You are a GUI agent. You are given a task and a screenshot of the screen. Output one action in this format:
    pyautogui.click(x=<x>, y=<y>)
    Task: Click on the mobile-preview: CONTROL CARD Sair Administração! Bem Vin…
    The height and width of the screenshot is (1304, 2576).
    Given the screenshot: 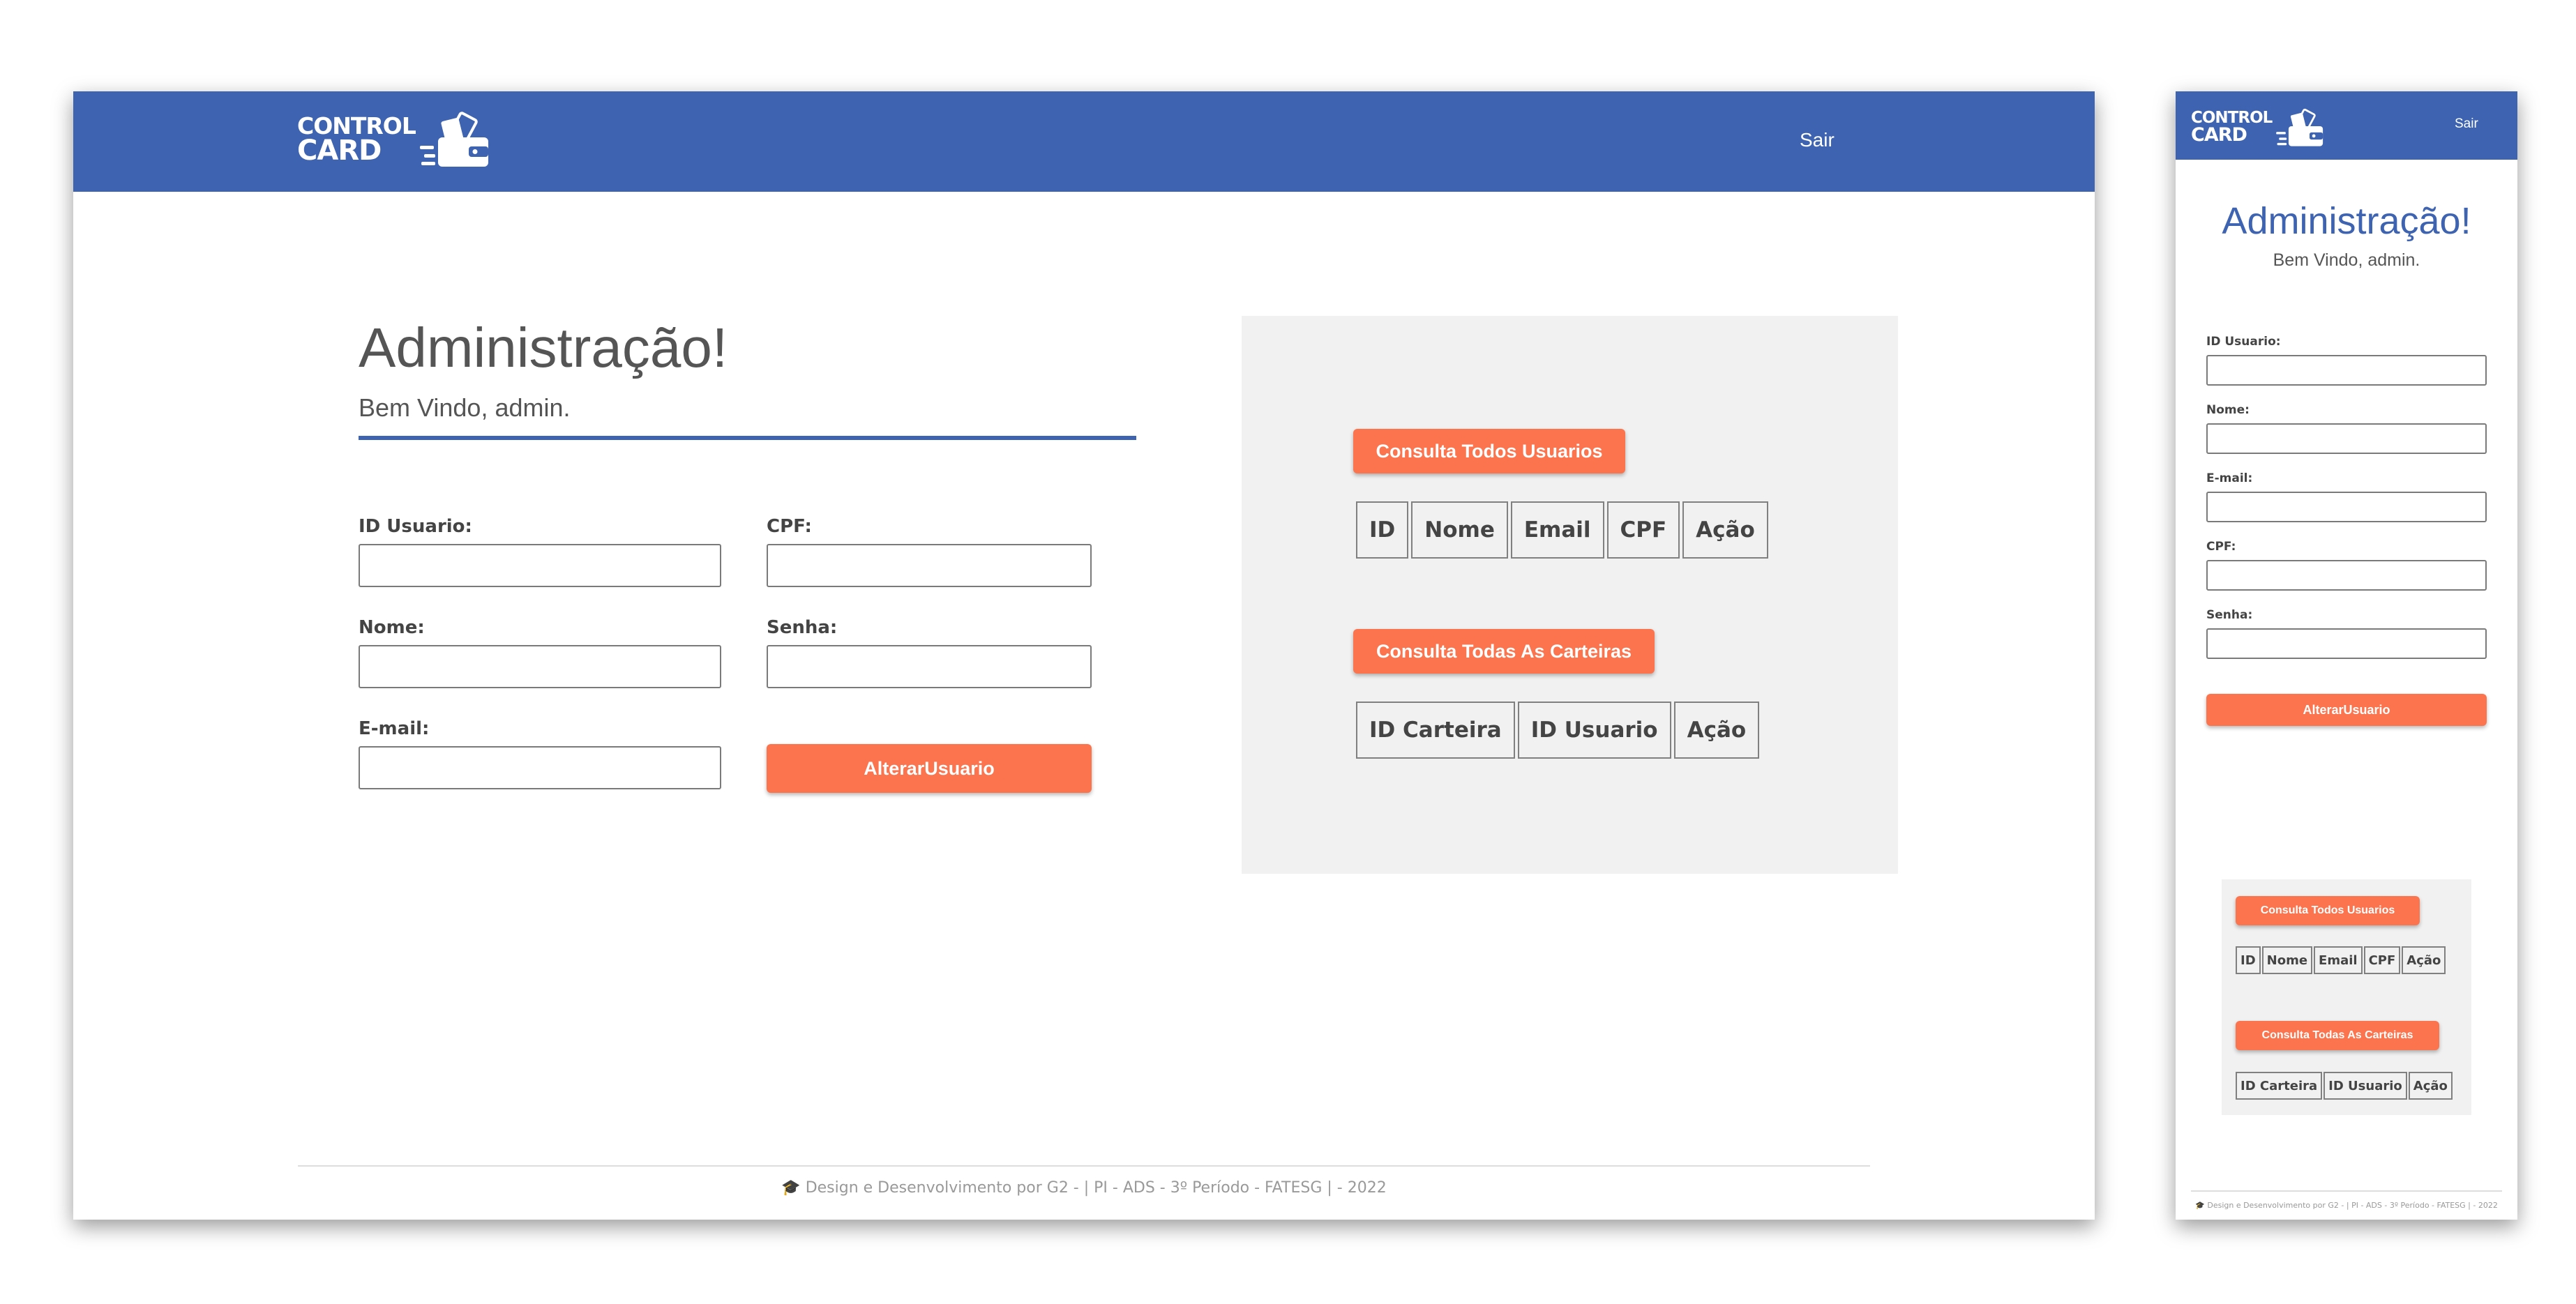 What is the action you would take?
    pyautogui.click(x=2346, y=655)
    